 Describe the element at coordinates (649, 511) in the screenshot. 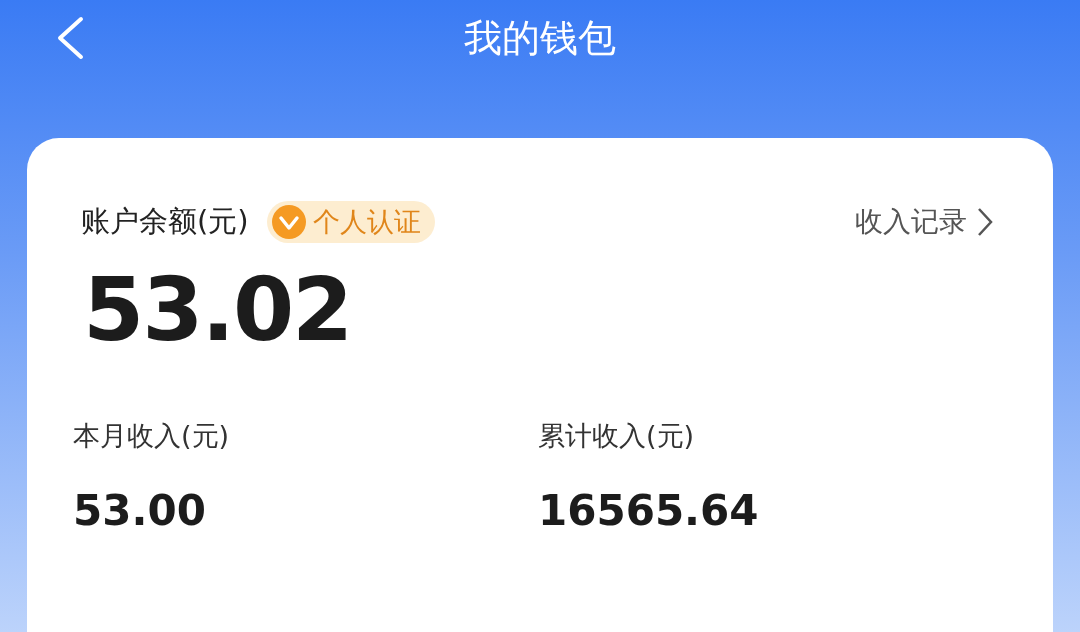

I see `stat-value: 16565.64` at that location.